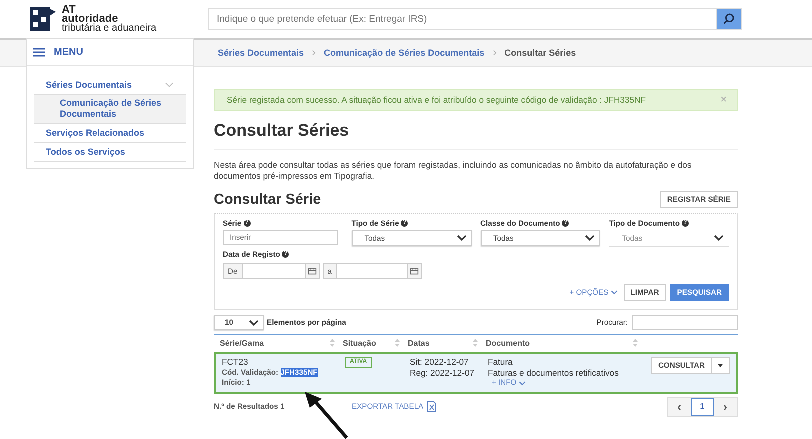 The height and width of the screenshot is (439, 812). I want to click on table-search-field, so click(685, 322).